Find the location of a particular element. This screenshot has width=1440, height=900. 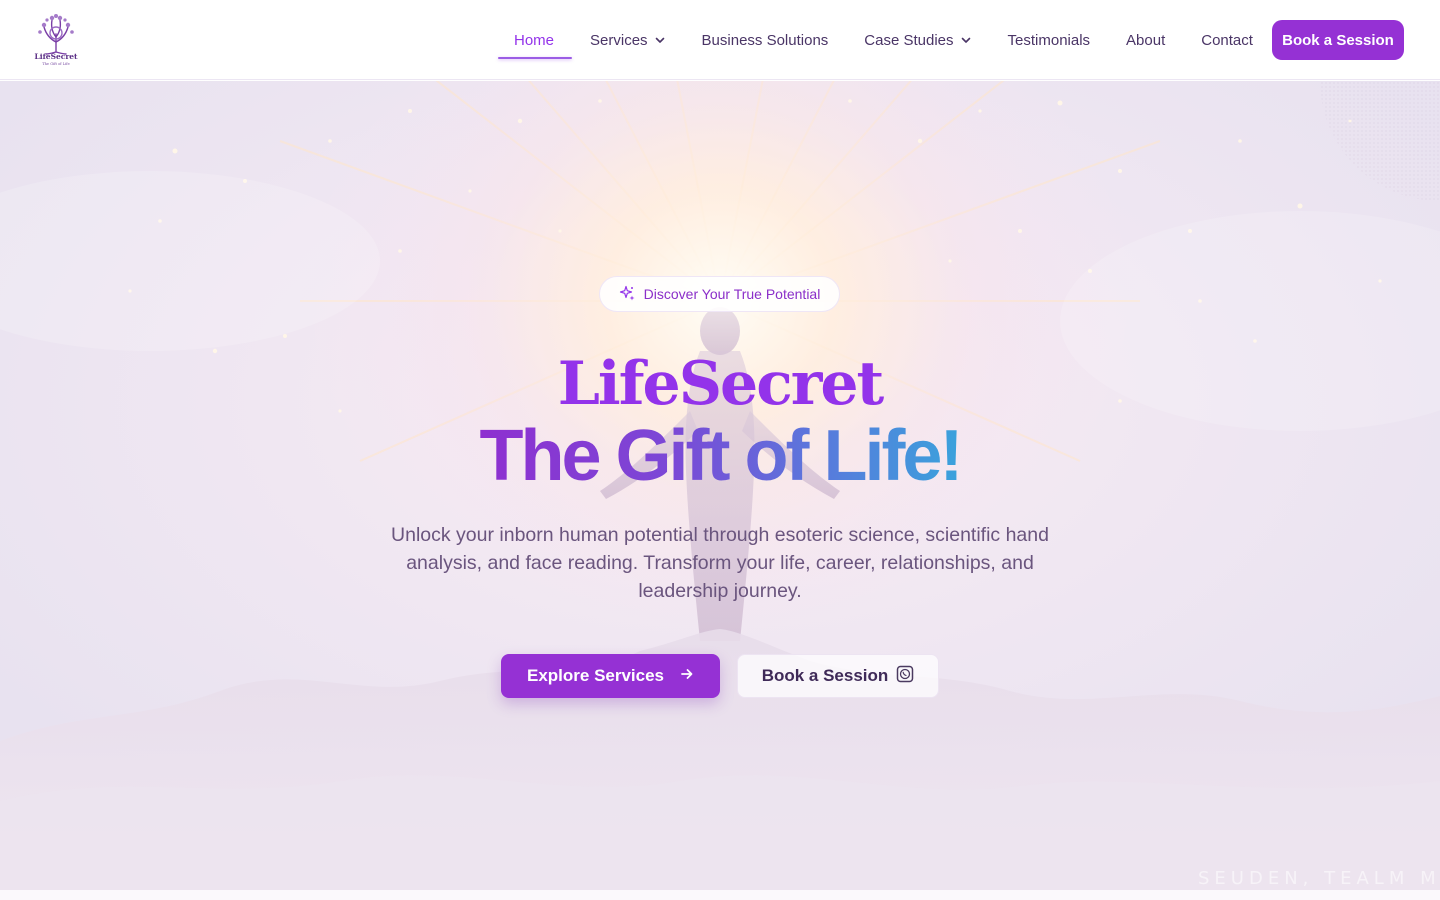

nav-item-home: Home is located at coordinates (534, 40).